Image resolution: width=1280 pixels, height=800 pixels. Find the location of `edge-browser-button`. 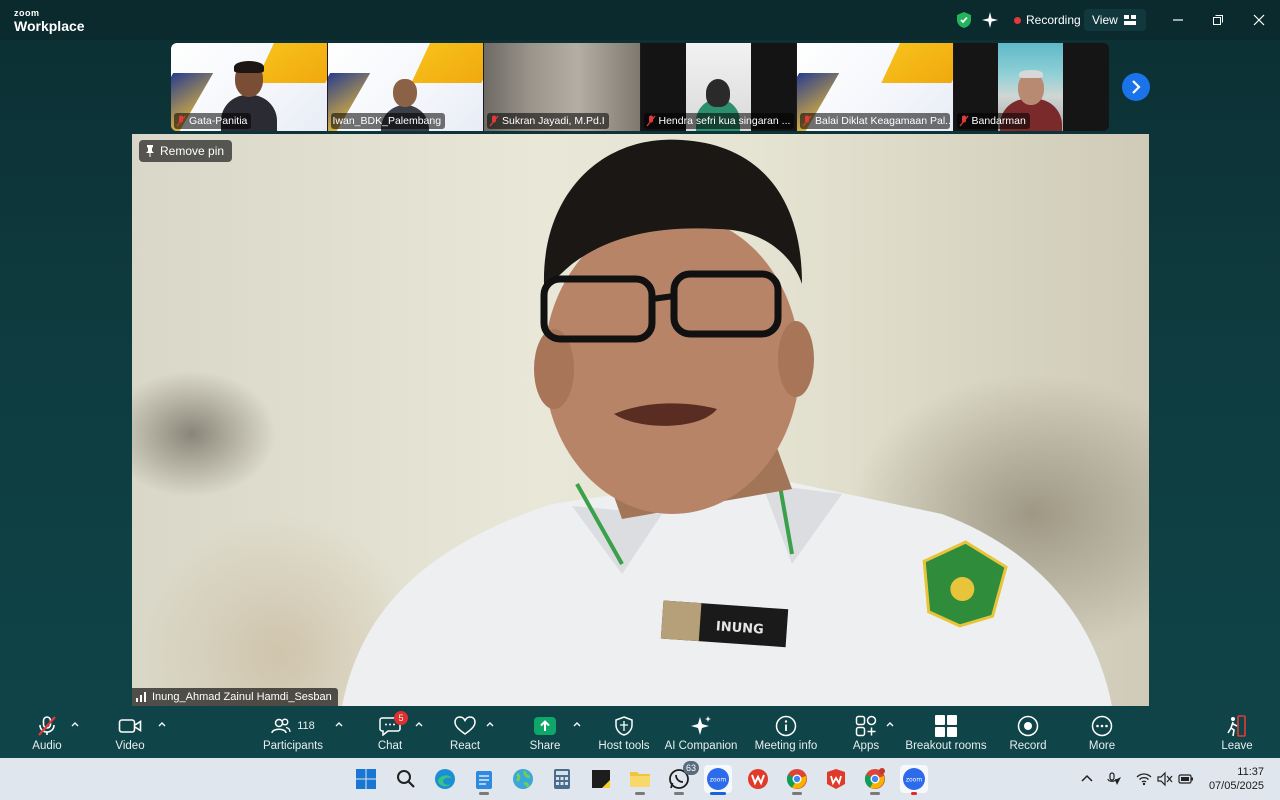

edge-browser-button is located at coordinates (445, 779).